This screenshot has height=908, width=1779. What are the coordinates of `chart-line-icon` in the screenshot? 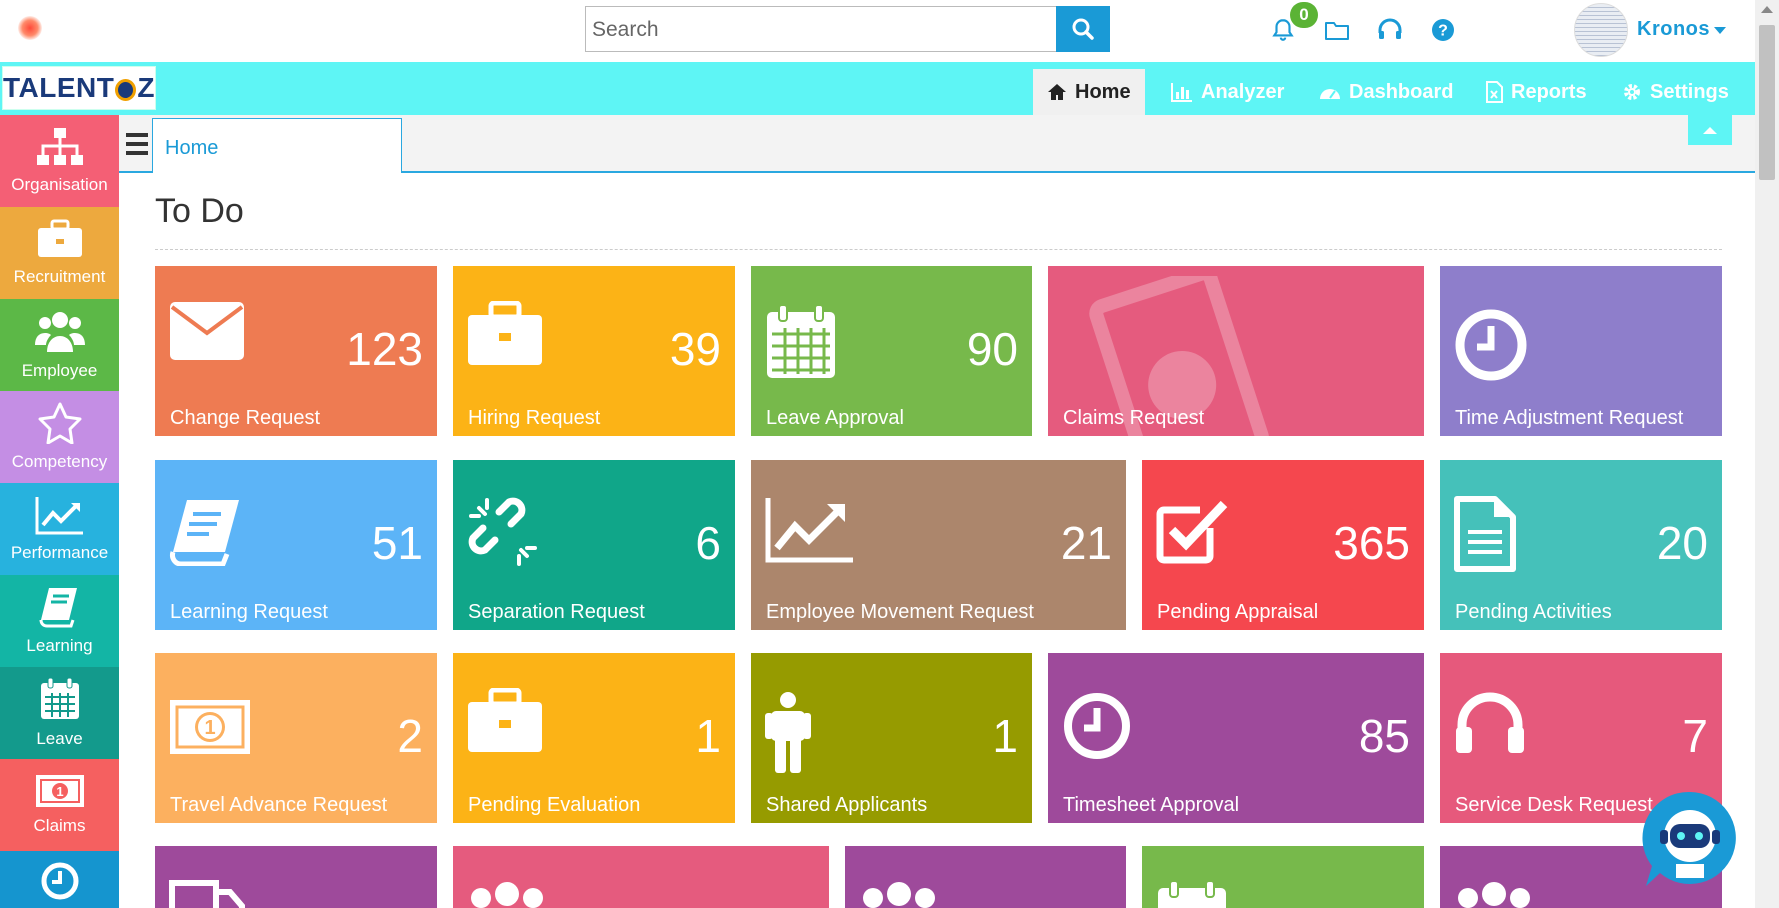 It's located at (809, 530).